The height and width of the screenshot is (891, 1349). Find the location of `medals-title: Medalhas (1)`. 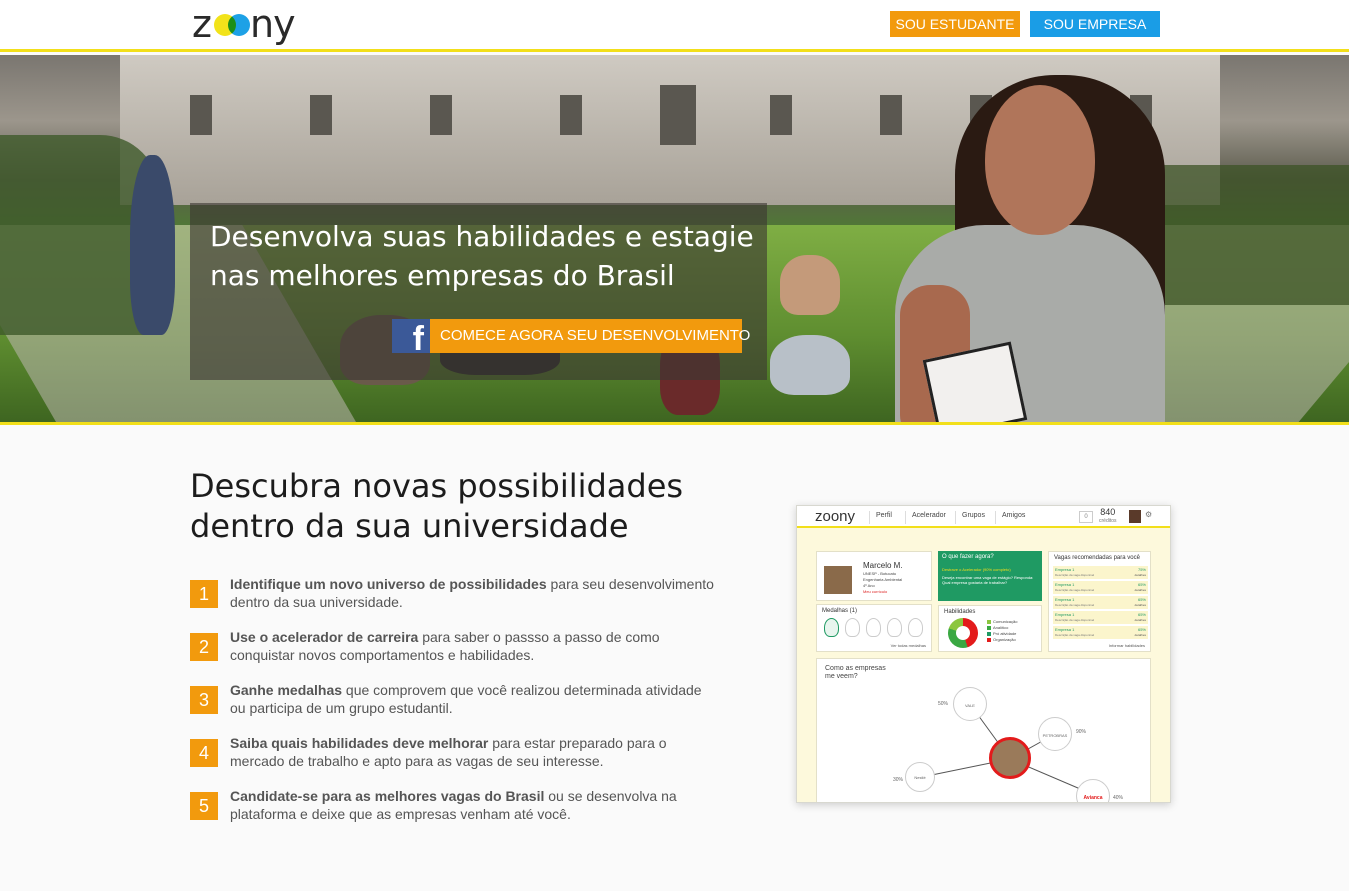

medals-title: Medalhas (1) is located at coordinates (840, 611).